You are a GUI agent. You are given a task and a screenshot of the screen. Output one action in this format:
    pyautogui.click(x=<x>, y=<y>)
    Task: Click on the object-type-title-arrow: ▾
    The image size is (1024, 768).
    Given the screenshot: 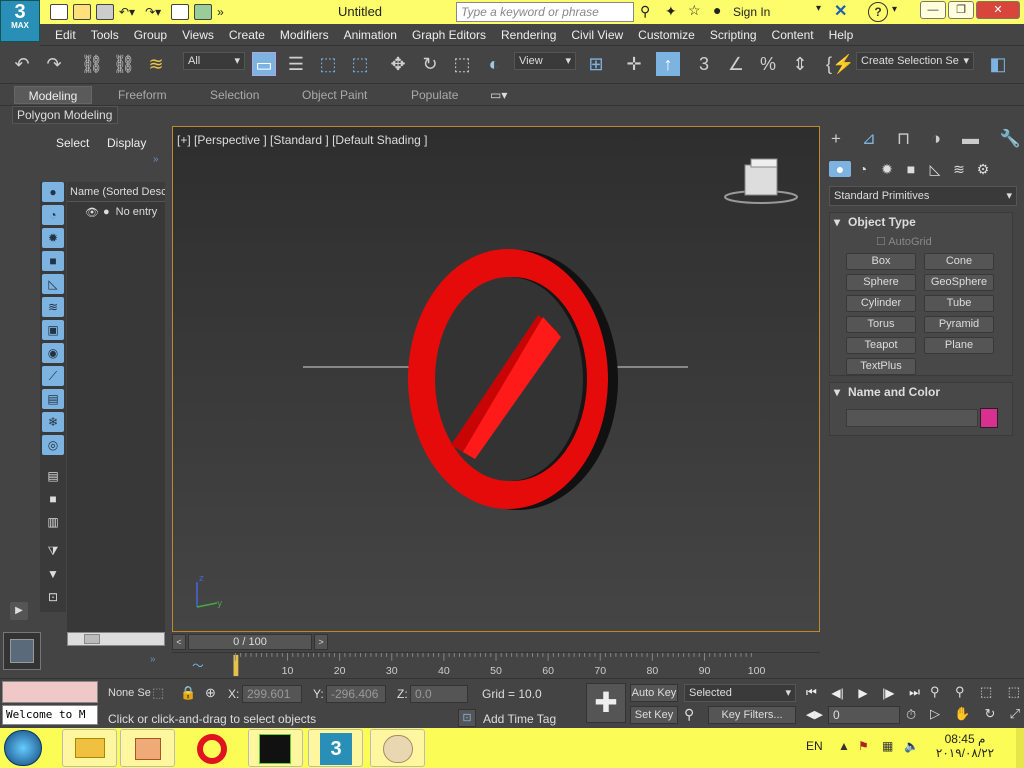 What is the action you would take?
    pyautogui.click(x=837, y=222)
    